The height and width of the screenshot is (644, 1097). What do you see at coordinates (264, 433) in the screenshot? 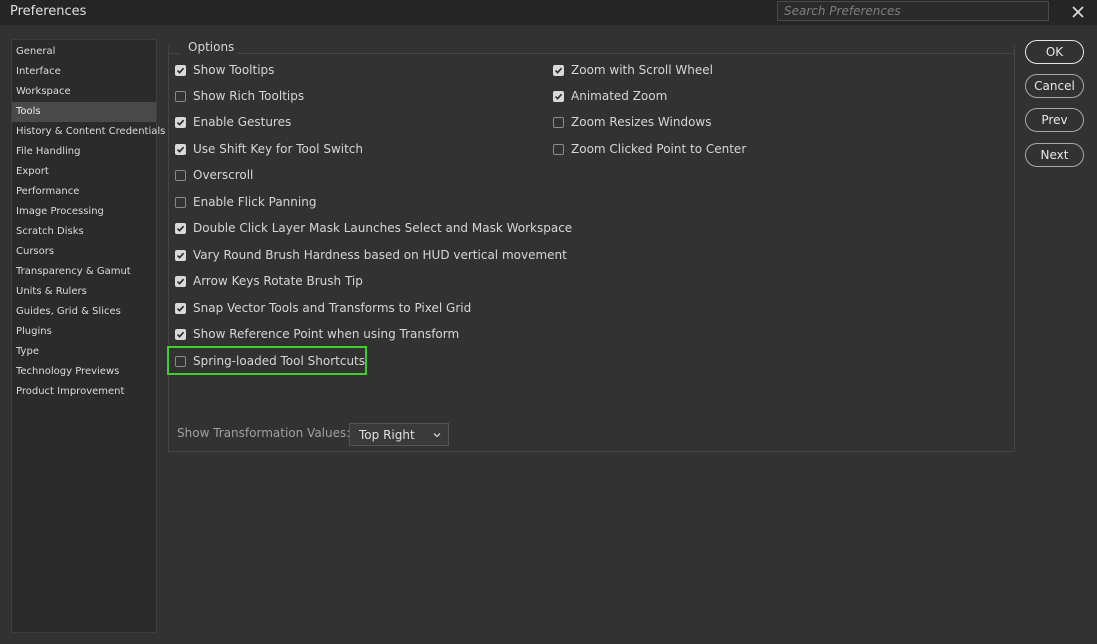
I see `transformation-values-label: Show Transformation Values:` at bounding box center [264, 433].